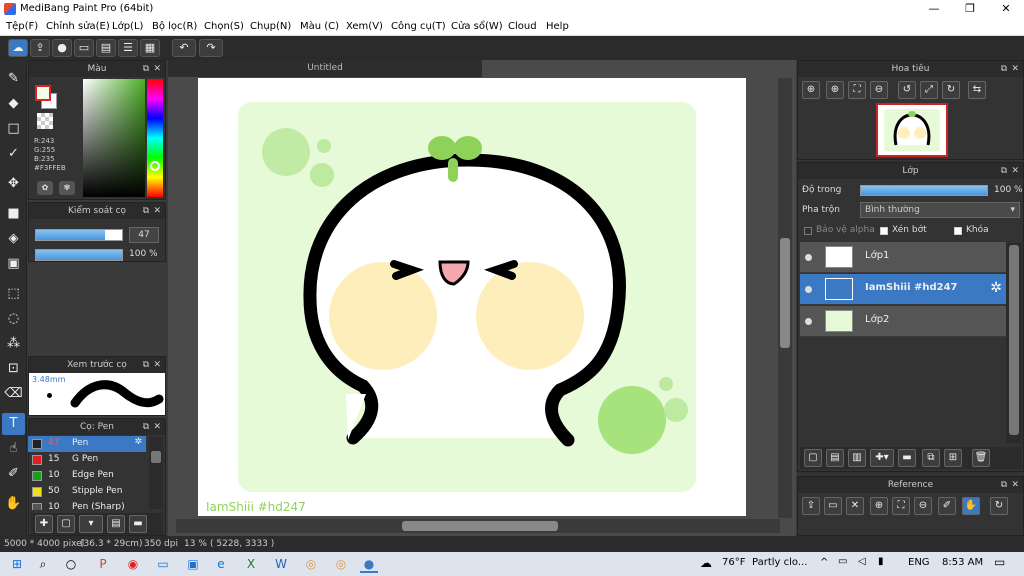 This screenshot has width=1024, height=576. I want to click on select-pen-tool-icon: ⊡, so click(13, 369).